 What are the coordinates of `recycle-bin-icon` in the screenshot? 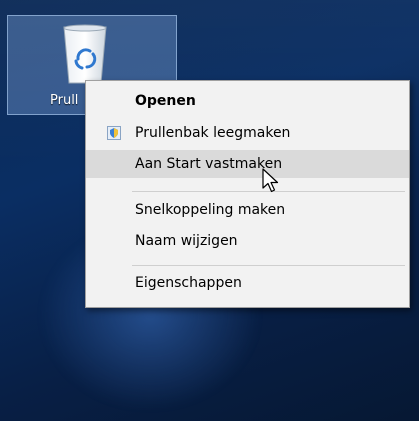 It's located at (85, 54).